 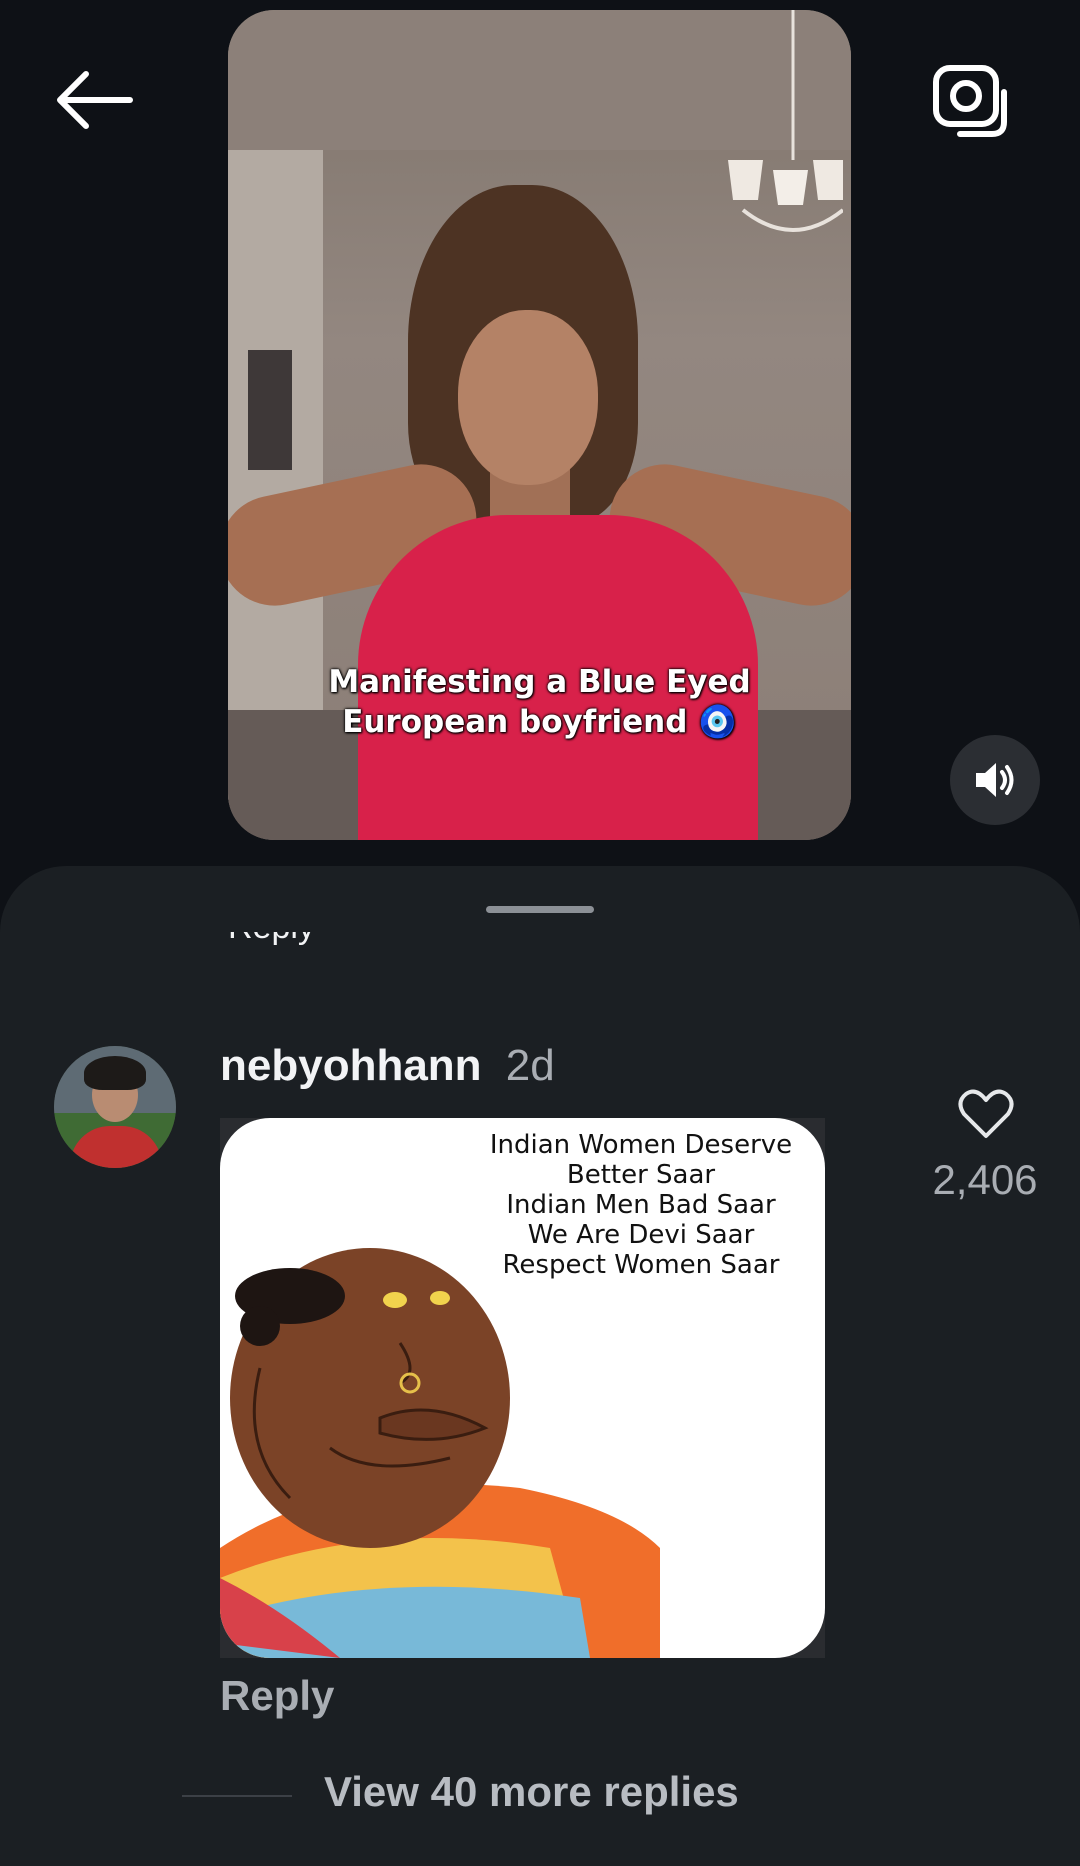 What do you see at coordinates (970, 101) in the screenshot?
I see `camera-icon` at bounding box center [970, 101].